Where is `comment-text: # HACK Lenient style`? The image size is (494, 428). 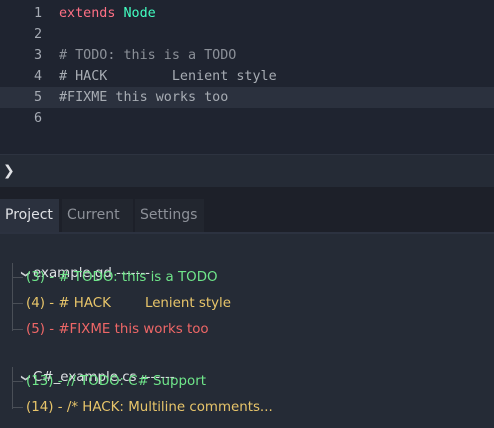 comment-text: # HACK Lenient style is located at coordinates (168, 76).